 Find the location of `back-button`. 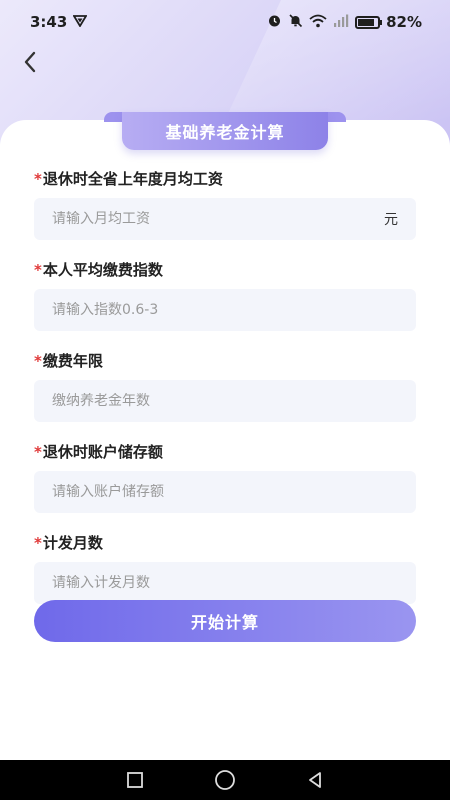

back-button is located at coordinates (30, 62).